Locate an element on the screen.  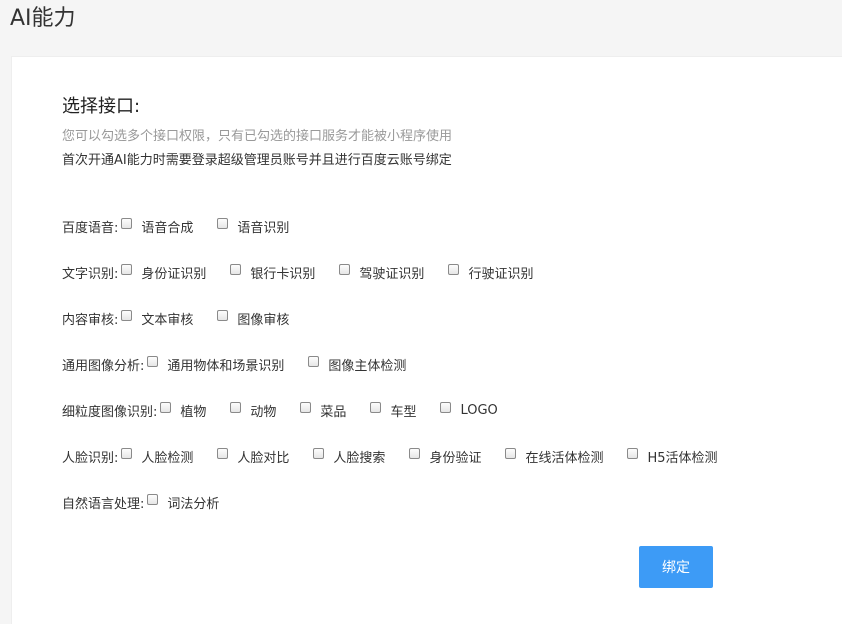
option-label: H5活体检测 is located at coordinates (682, 458).